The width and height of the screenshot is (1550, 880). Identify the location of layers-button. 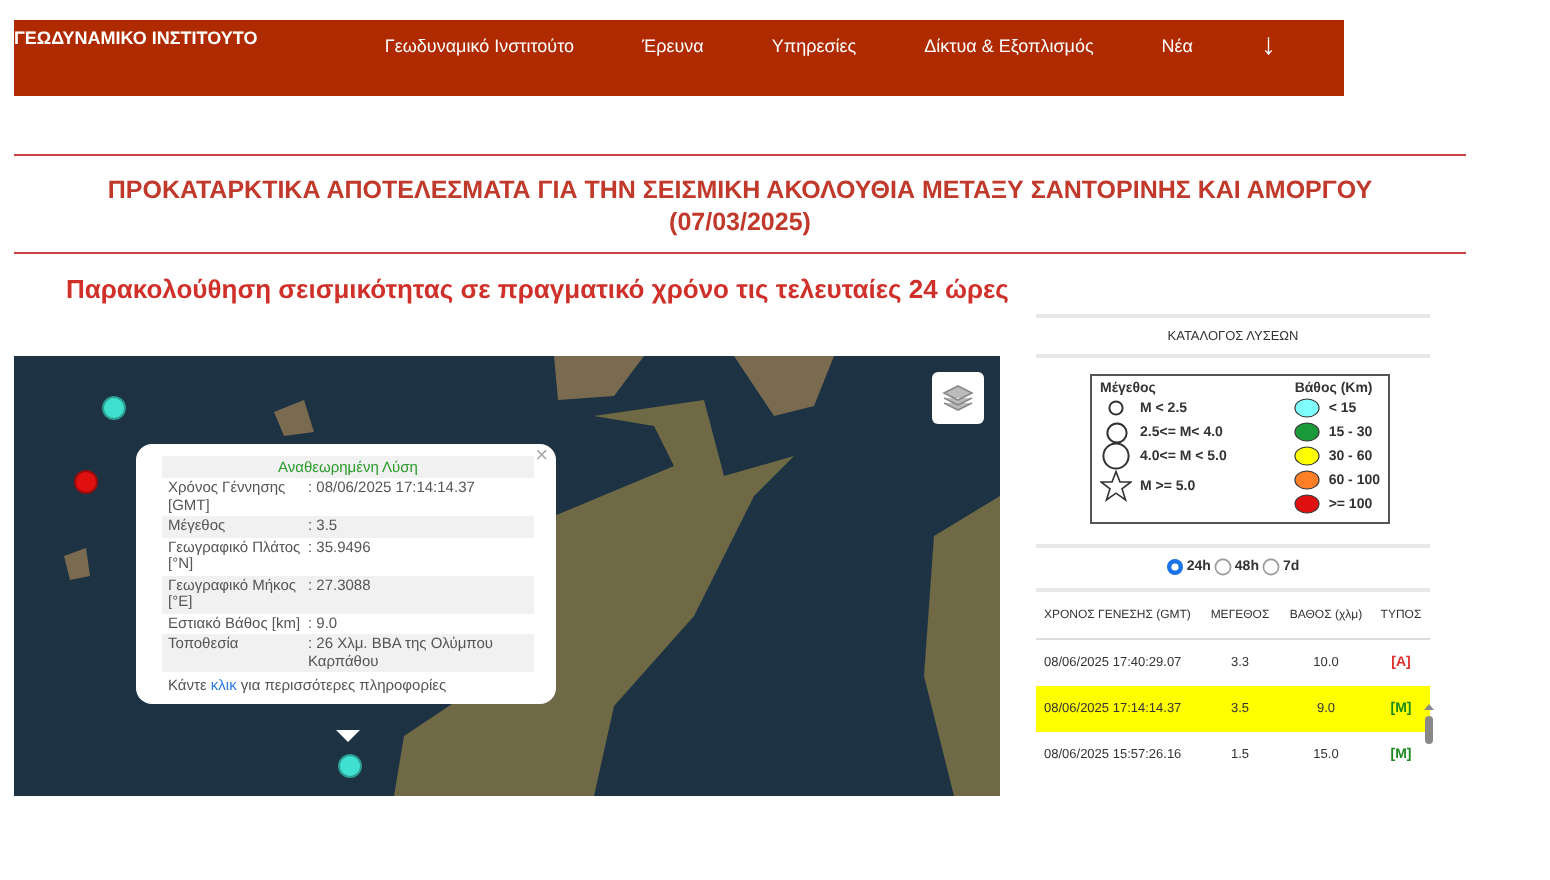
(958, 398).